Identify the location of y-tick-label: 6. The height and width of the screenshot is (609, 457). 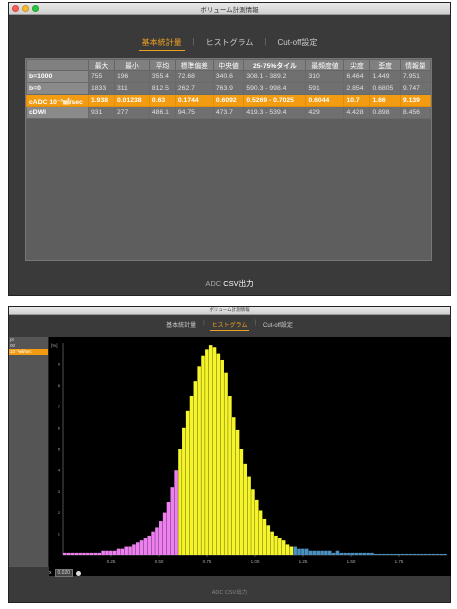
(59, 427).